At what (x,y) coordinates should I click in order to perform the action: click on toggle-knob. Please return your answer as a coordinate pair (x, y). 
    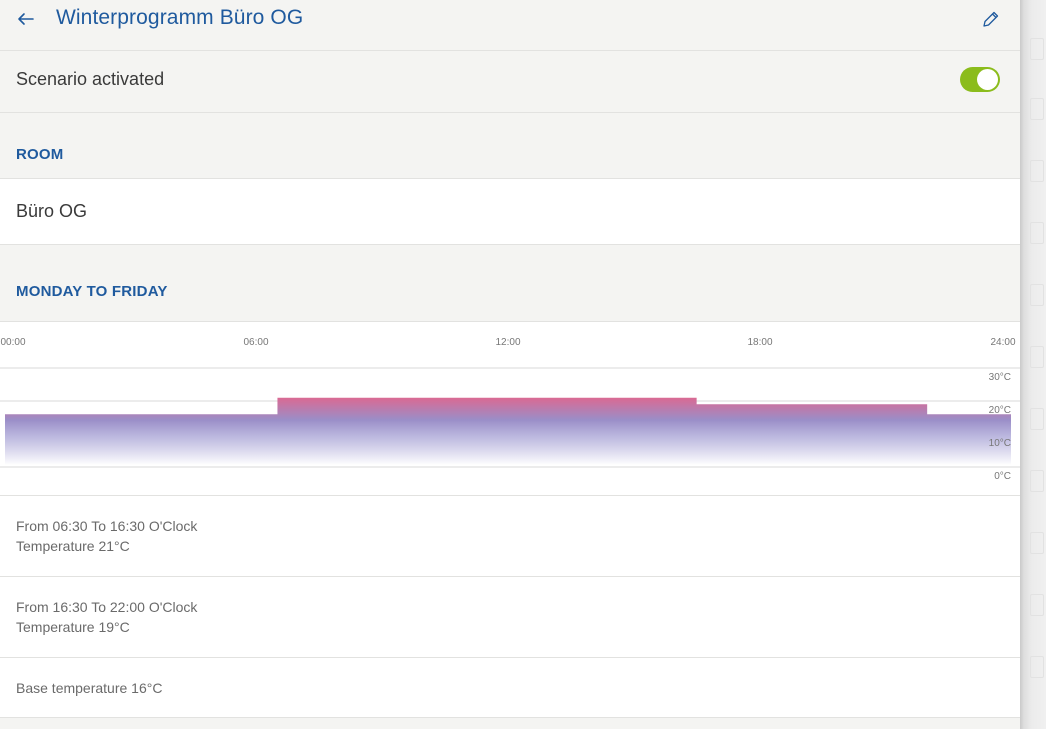
    Looking at the image, I should click on (987, 79).